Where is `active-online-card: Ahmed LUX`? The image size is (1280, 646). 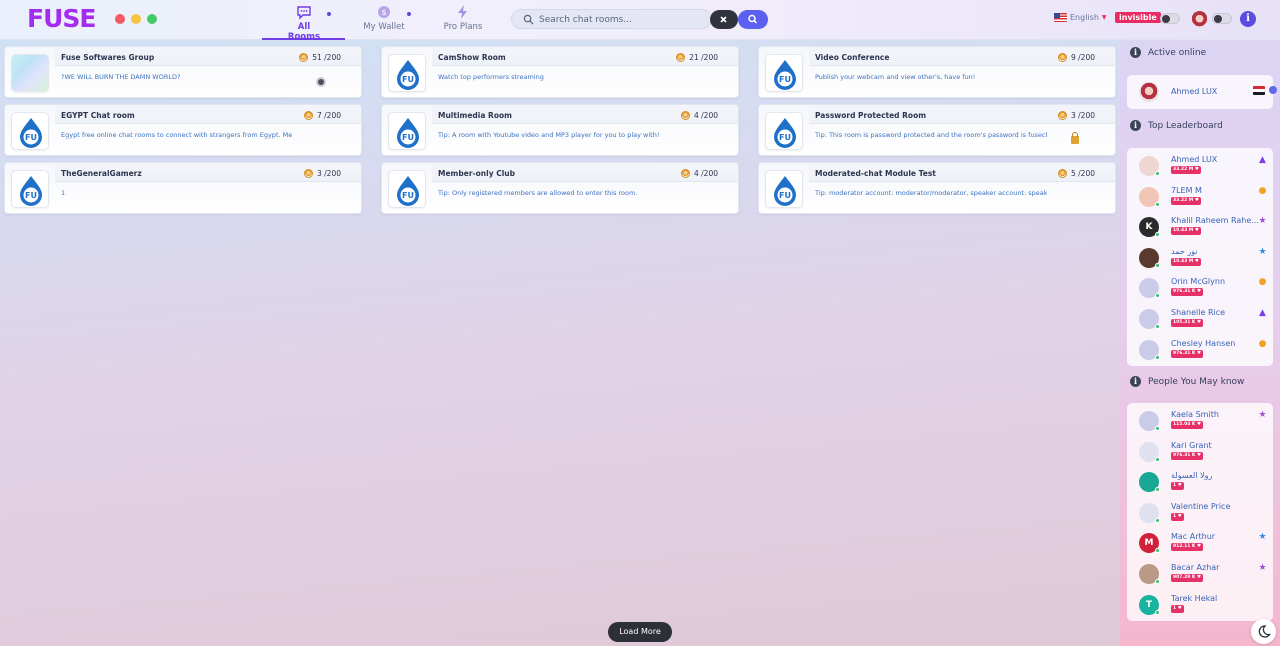
active-online-card: Ahmed LUX is located at coordinates (1202, 92).